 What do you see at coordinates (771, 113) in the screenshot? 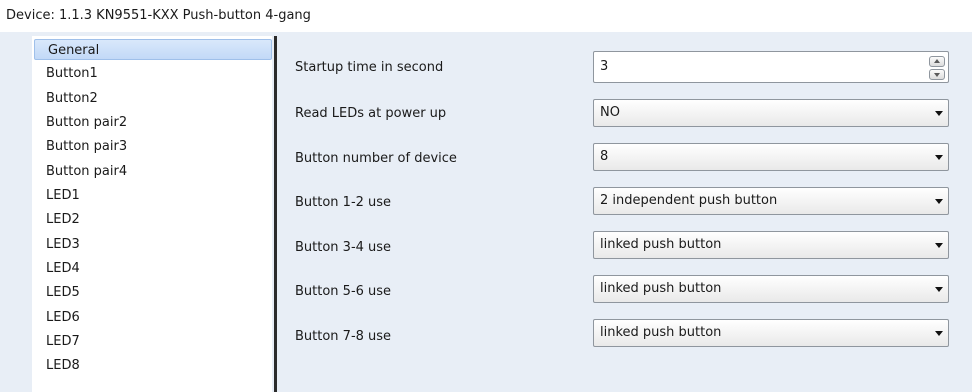
I see `read-leds-dropdown: NO` at bounding box center [771, 113].